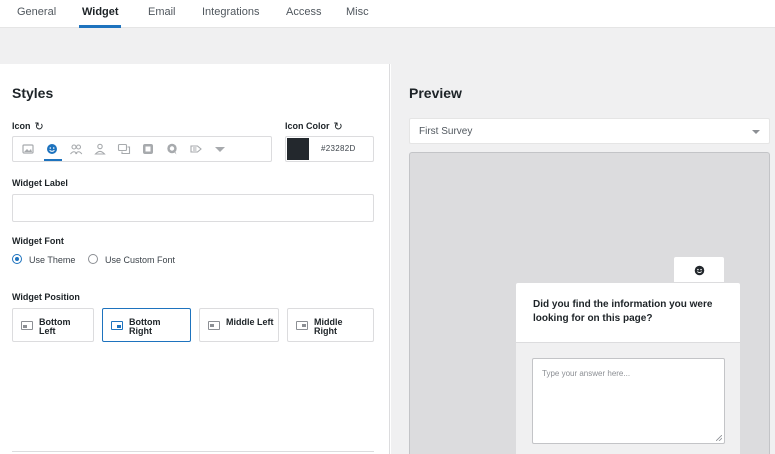 The height and width of the screenshot is (454, 775). I want to click on divider, so click(193, 451).